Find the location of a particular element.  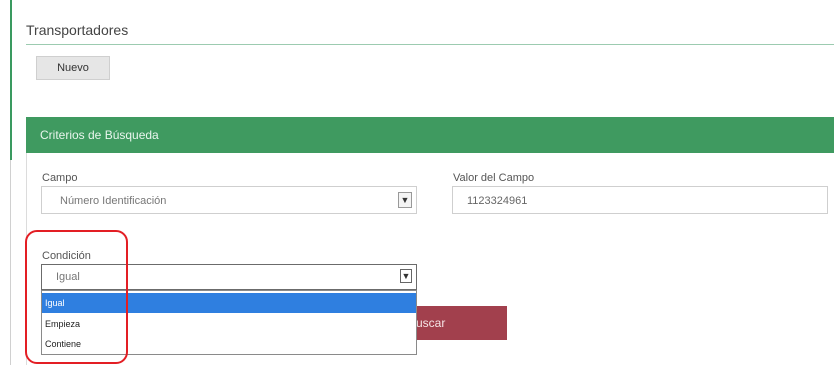

annotation-highlight is located at coordinates (76, 297).